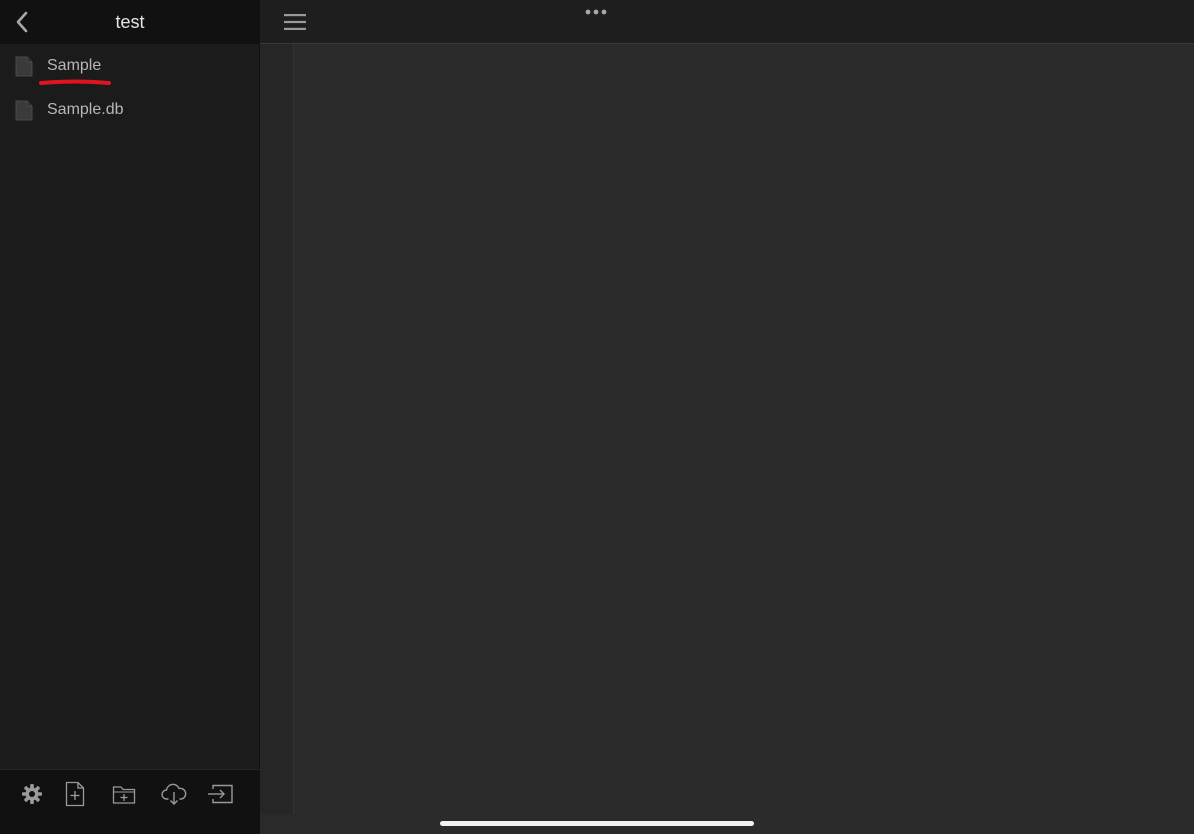  I want to click on cloud-download-icon, so click(174, 794).